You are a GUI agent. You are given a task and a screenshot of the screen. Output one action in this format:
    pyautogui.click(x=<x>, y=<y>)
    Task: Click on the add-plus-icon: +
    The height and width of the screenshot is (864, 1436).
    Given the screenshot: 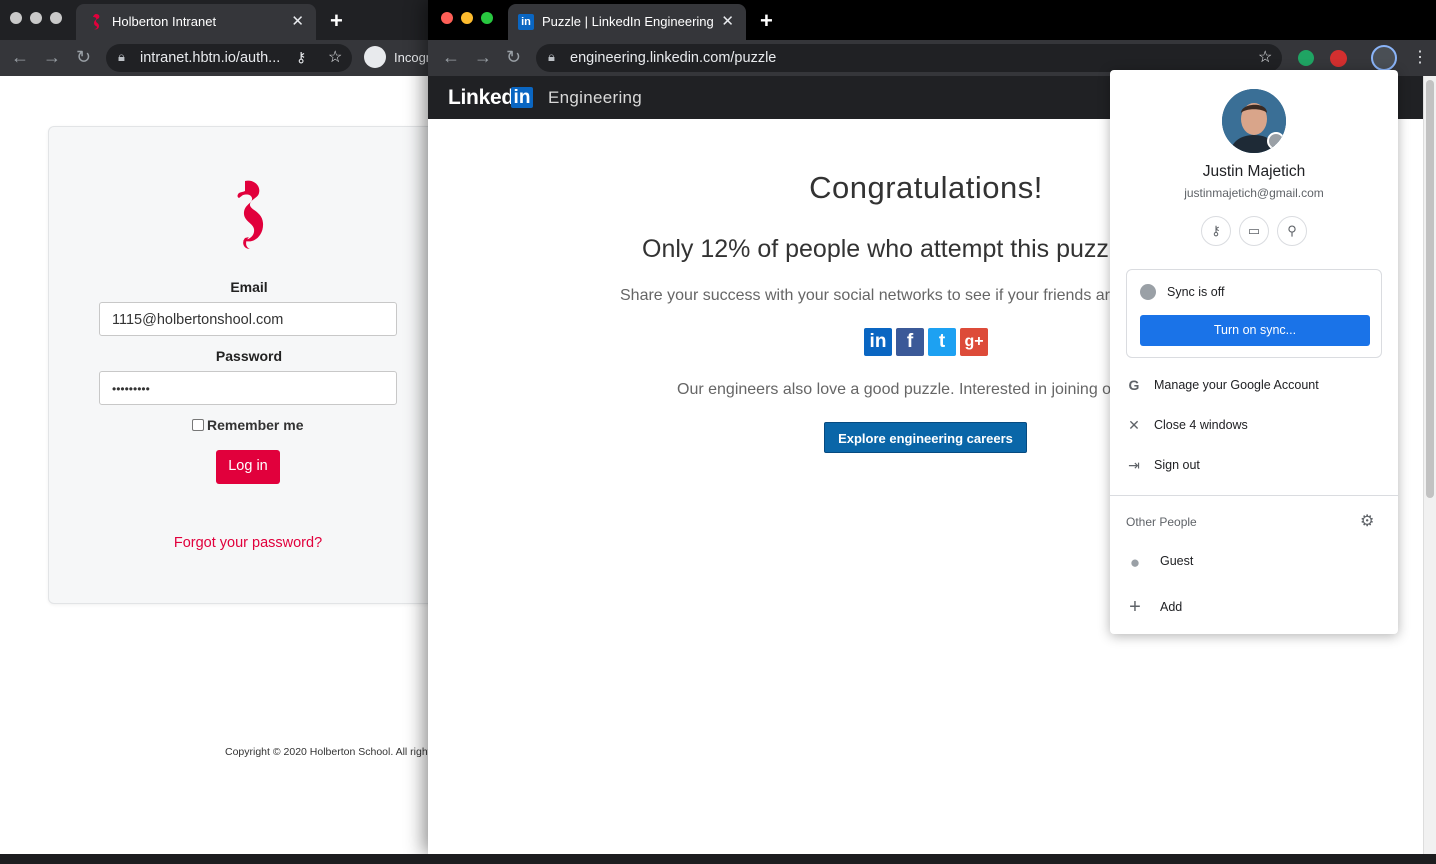 What is the action you would take?
    pyautogui.click(x=1135, y=607)
    